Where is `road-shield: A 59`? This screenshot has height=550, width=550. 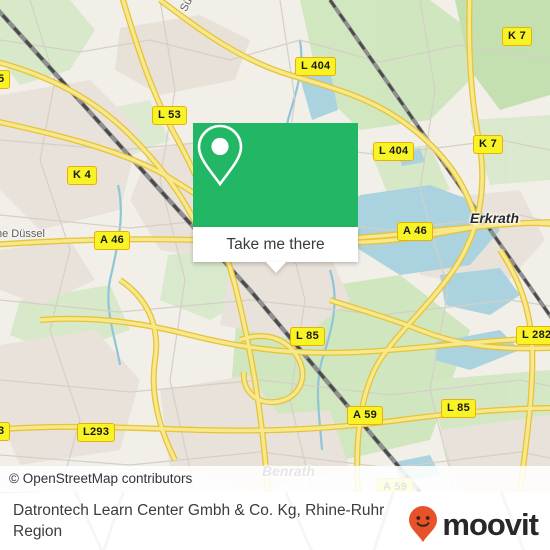
road-shield: A 59 is located at coordinates (365, 415).